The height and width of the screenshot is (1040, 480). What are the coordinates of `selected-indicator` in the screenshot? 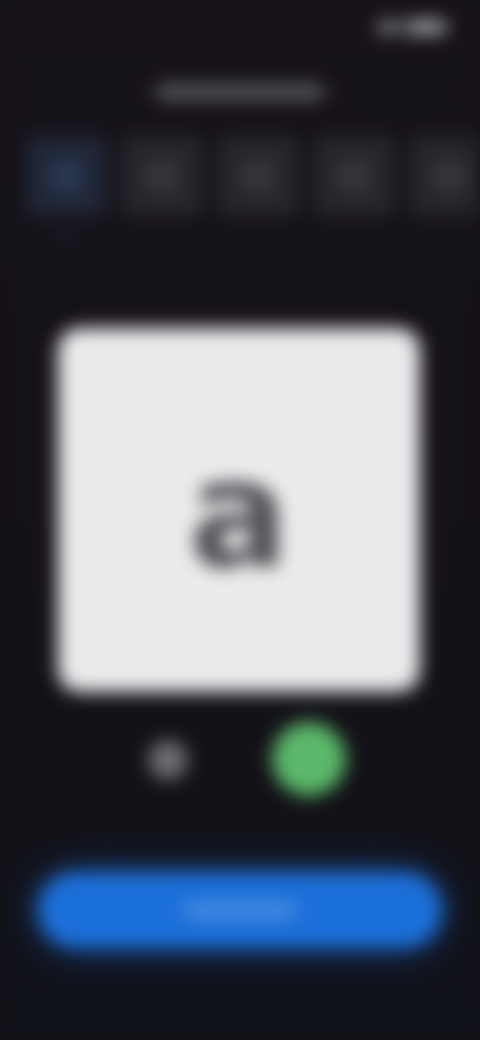 It's located at (67, 237).